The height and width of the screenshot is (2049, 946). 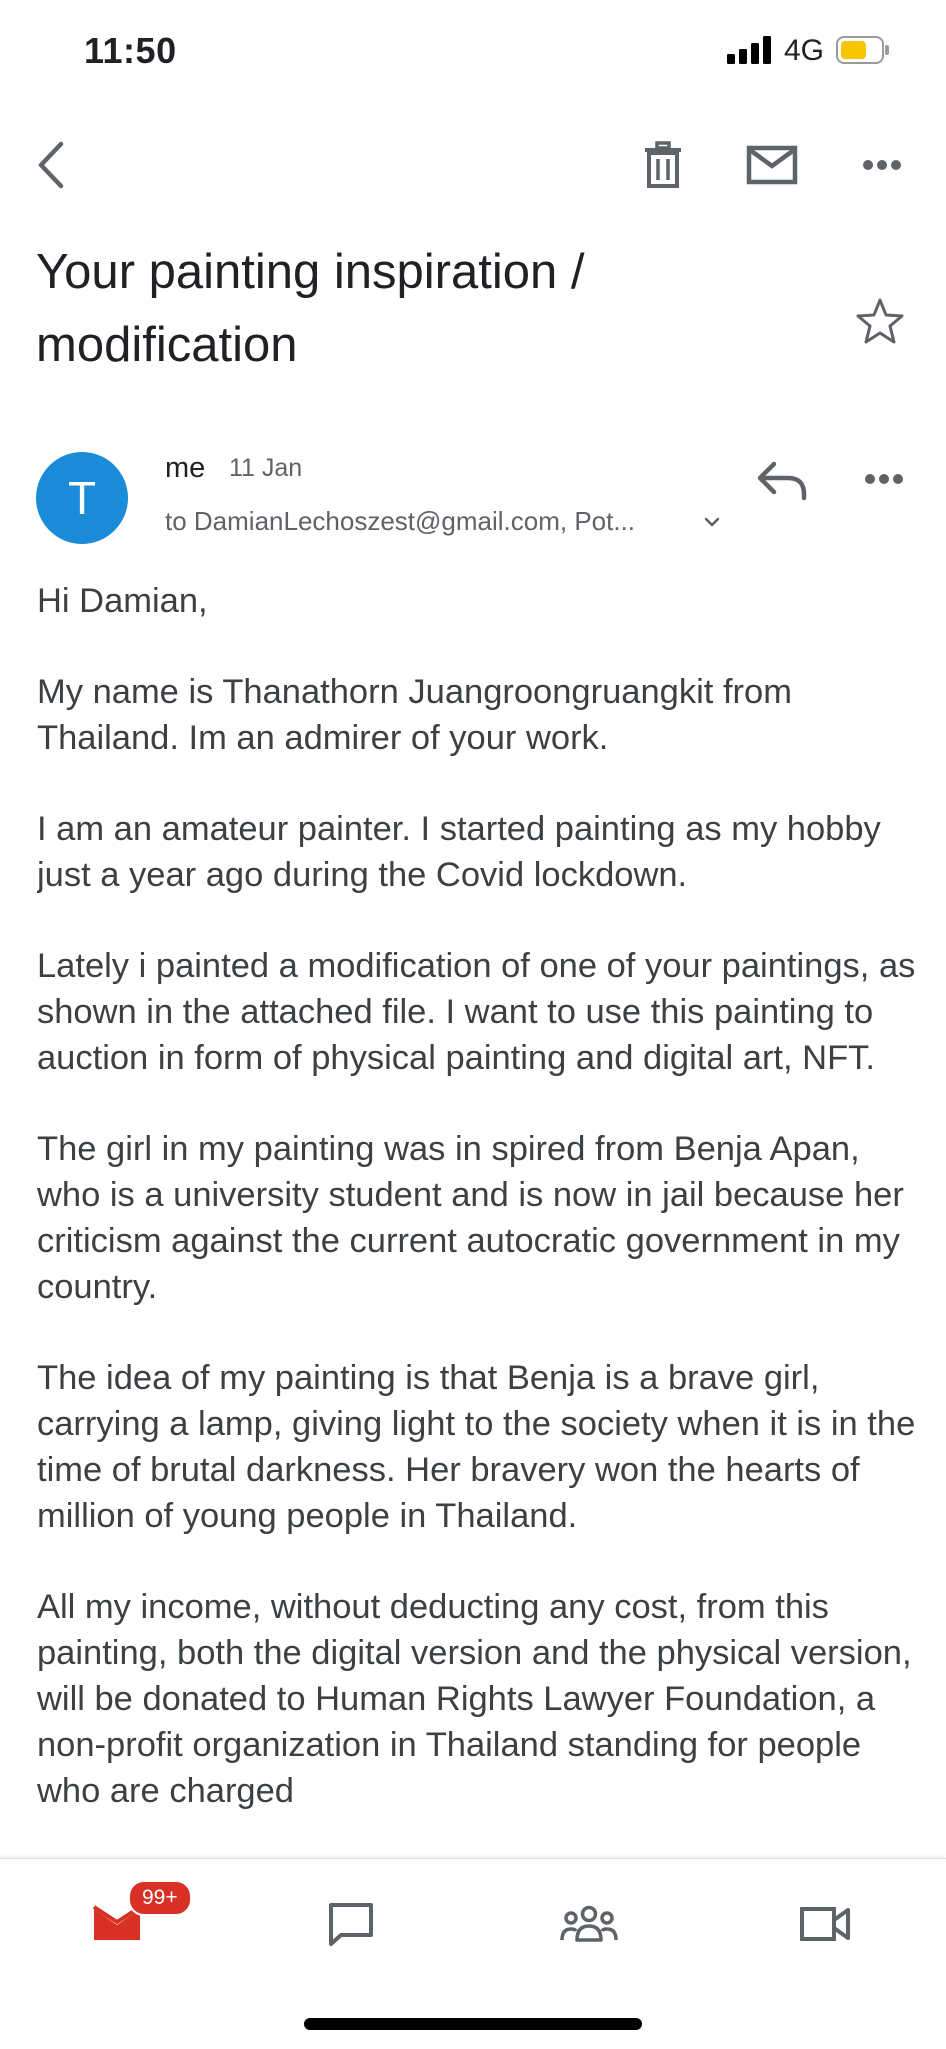 I want to click on chat-icon, so click(x=351, y=1924).